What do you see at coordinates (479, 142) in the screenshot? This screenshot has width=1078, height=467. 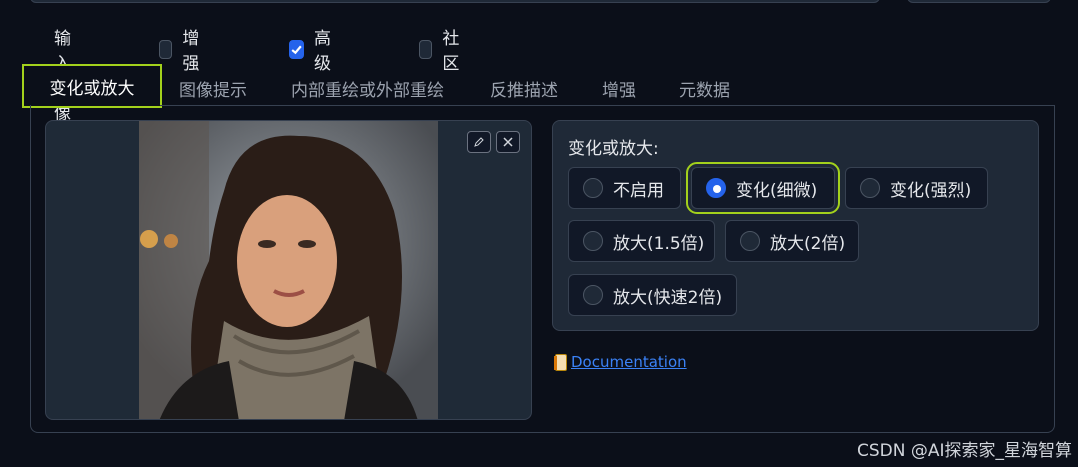 I see `pencil-icon` at bounding box center [479, 142].